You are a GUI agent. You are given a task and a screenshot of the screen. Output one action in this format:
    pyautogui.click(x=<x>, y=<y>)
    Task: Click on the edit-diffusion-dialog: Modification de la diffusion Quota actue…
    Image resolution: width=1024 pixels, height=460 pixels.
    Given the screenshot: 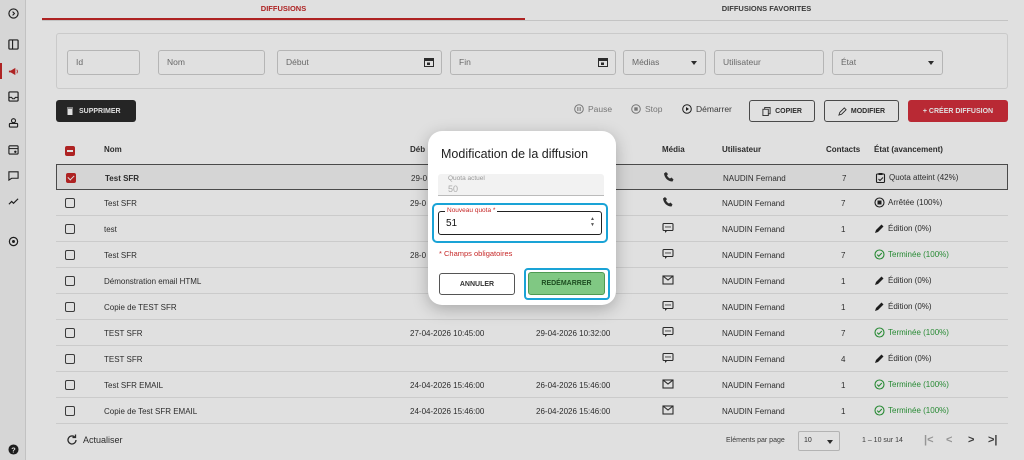 What is the action you would take?
    pyautogui.click(x=522, y=218)
    